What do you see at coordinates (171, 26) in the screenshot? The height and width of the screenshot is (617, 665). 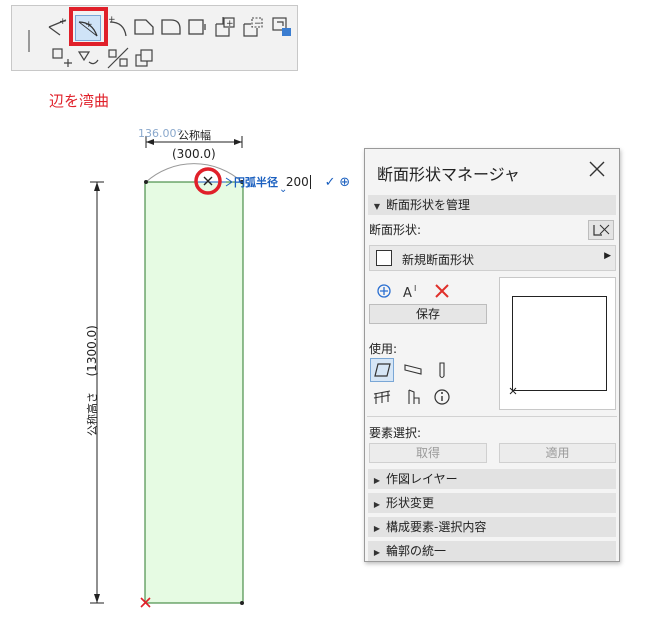 I see `fillet-tool-icon` at bounding box center [171, 26].